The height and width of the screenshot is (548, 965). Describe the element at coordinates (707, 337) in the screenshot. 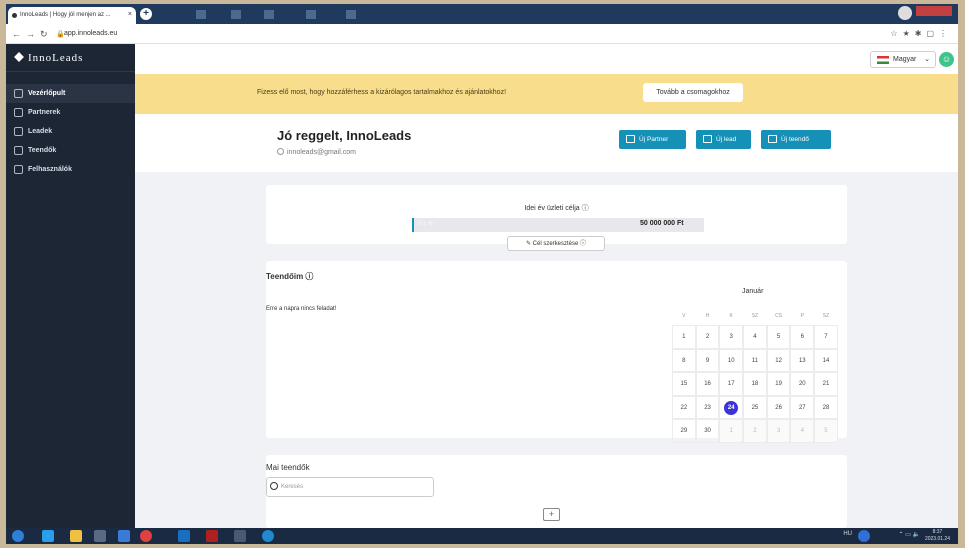

I see `calendar-day: 2` at that location.